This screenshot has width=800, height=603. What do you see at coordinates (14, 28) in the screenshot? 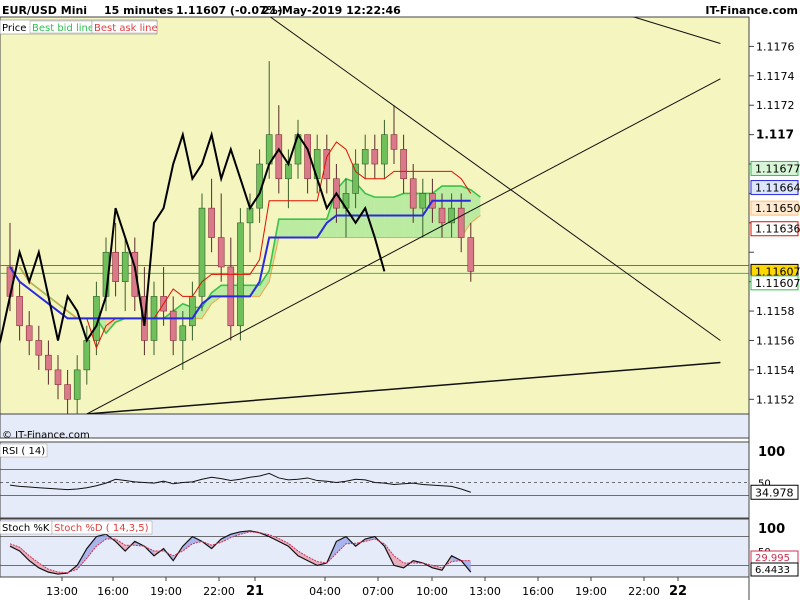
I see `legend-price: Price` at bounding box center [14, 28].